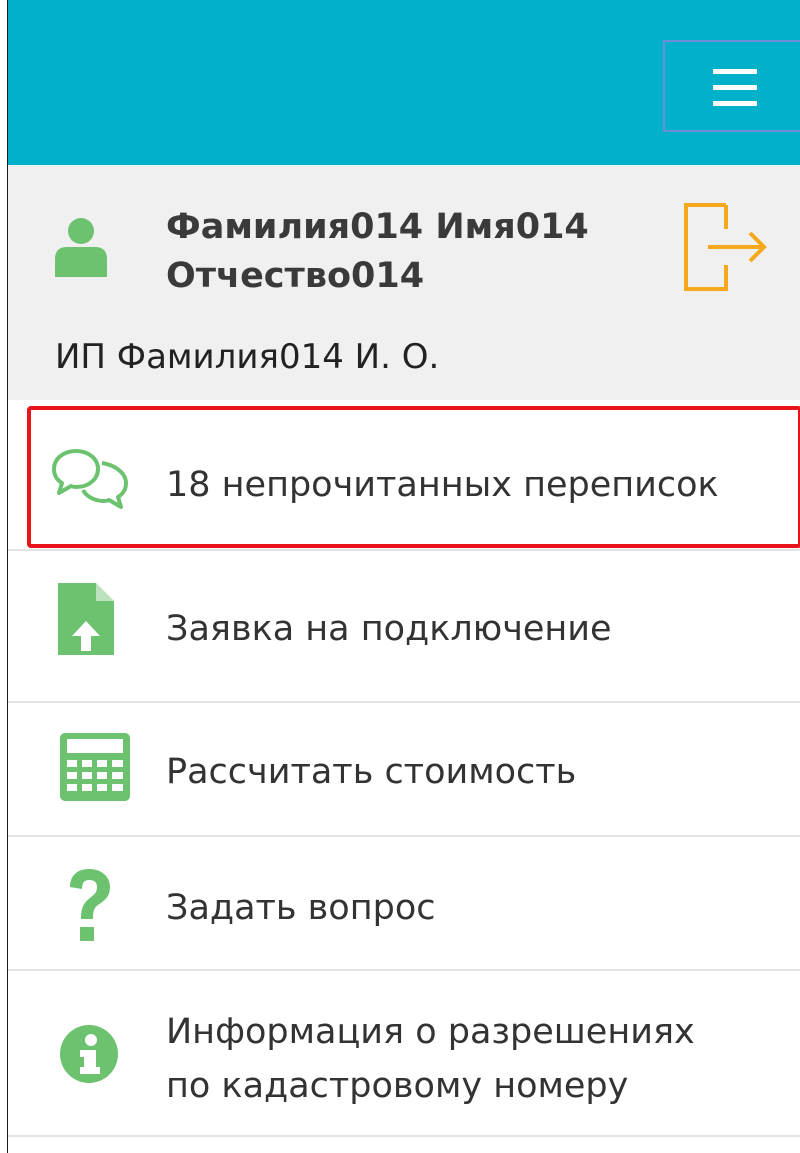 This screenshot has width=800, height=1153. Describe the element at coordinates (90, 905) in the screenshot. I see `question-icon` at that location.